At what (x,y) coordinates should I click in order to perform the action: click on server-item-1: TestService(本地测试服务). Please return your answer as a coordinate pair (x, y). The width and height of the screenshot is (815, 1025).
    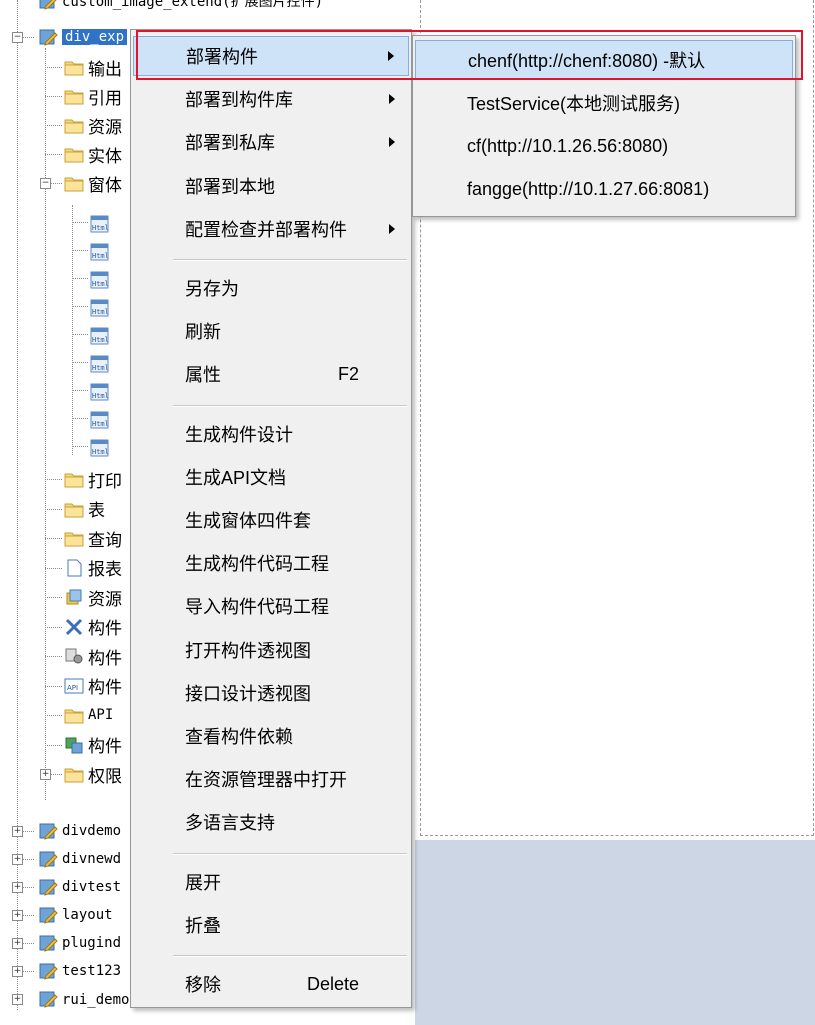
    Looking at the image, I should click on (604, 103).